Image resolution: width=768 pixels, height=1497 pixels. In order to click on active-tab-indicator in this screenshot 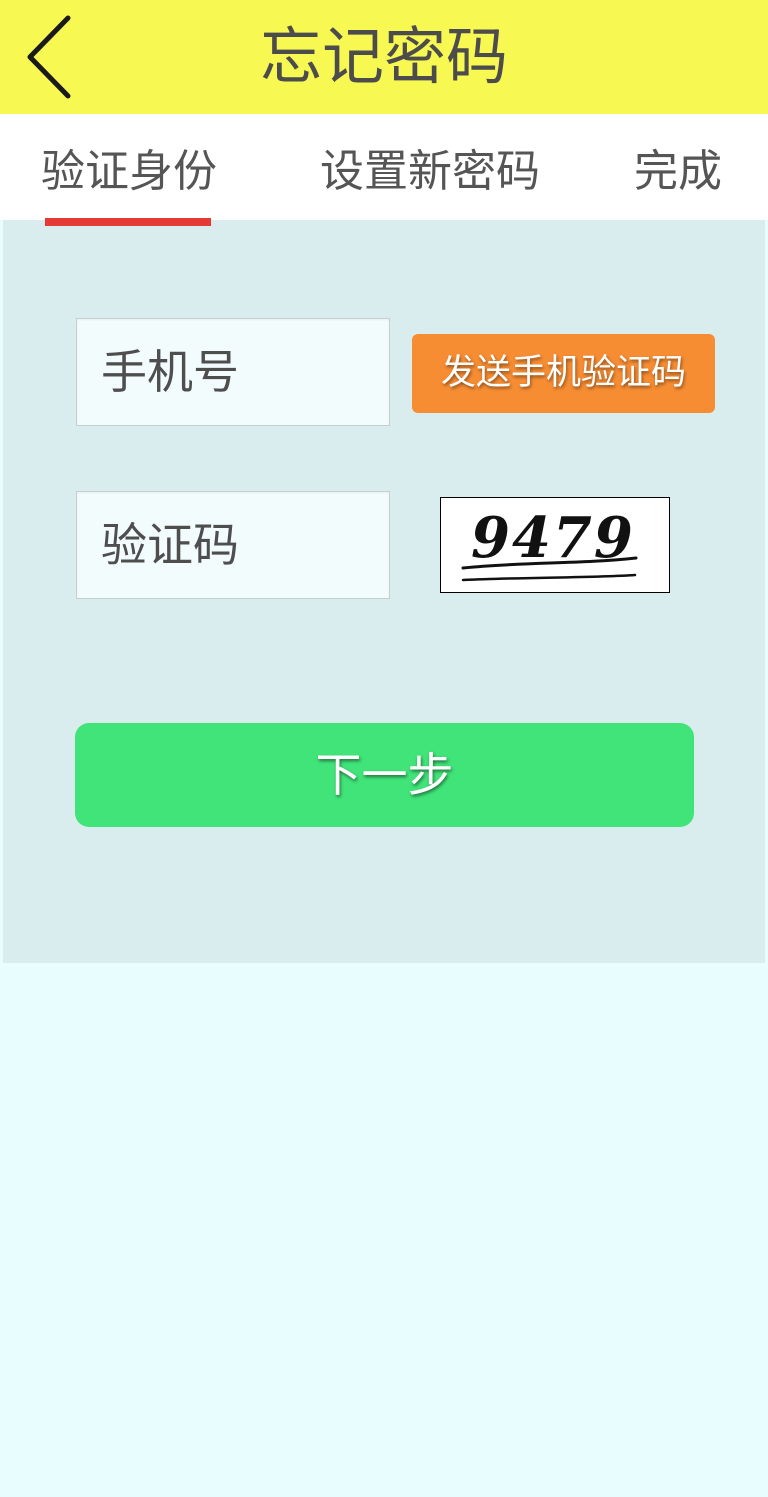, I will do `click(128, 222)`.